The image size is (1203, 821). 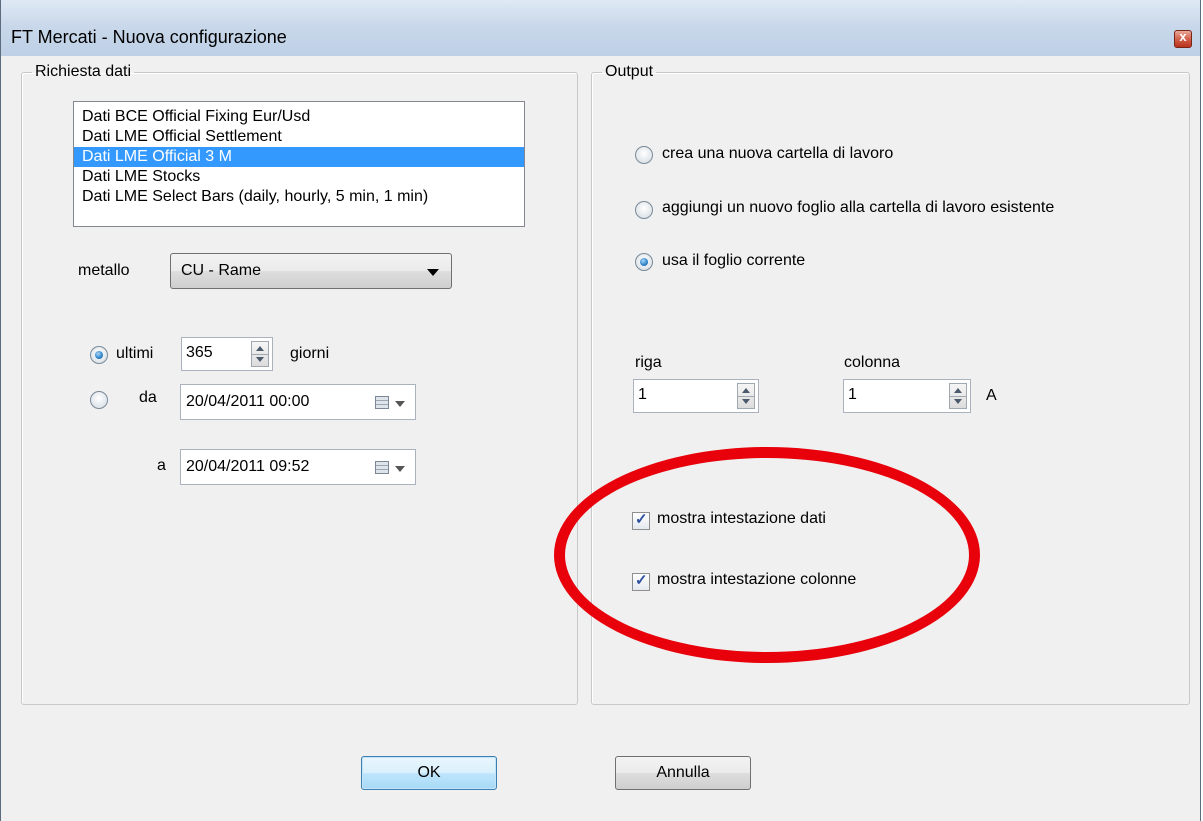 I want to click on column-value: 1, so click(x=852, y=394).